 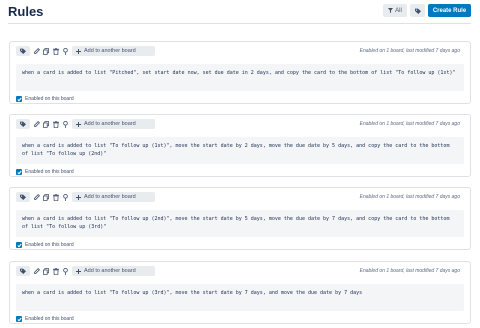 What do you see at coordinates (391, 10) in the screenshot?
I see `filter-icon` at bounding box center [391, 10].